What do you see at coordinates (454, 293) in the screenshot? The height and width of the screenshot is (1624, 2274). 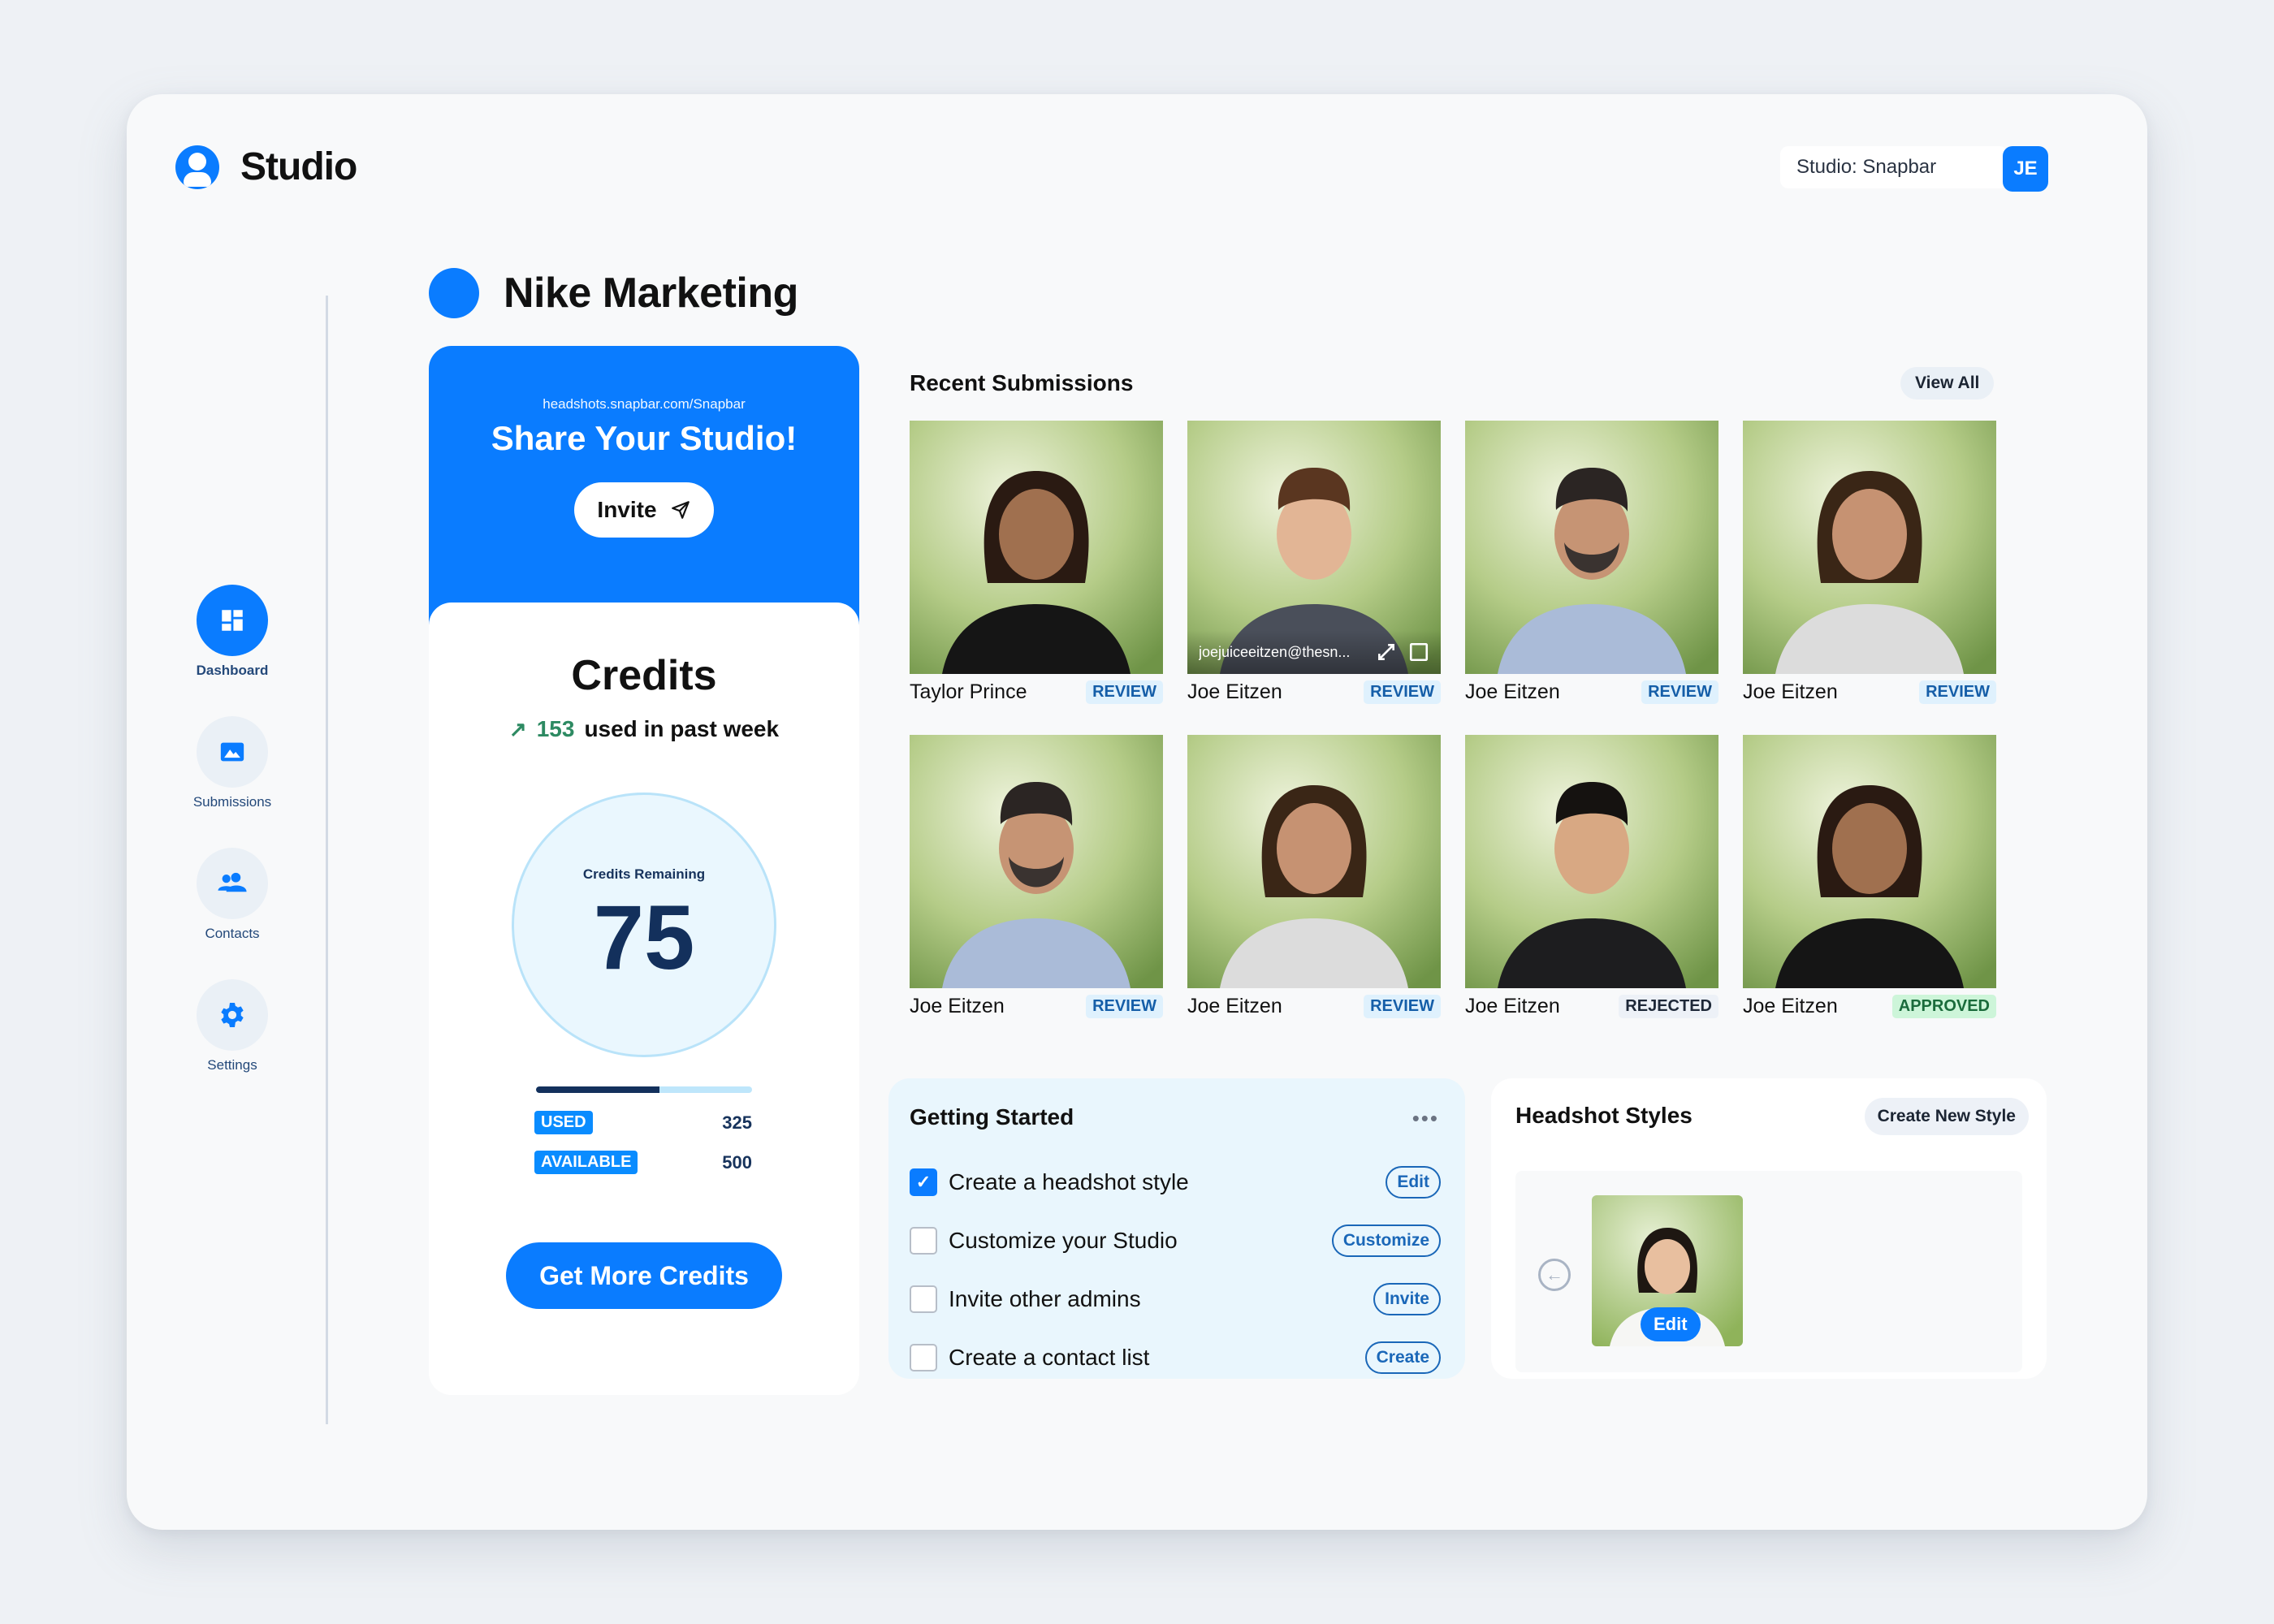 I see `team-color-dot` at bounding box center [454, 293].